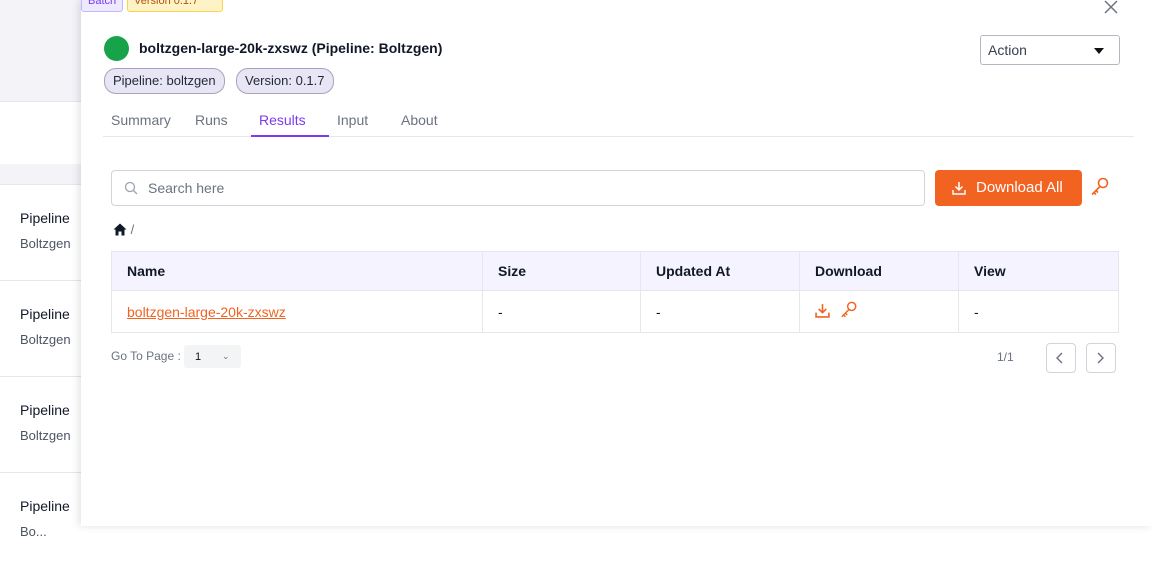  What do you see at coordinates (720, 311) in the screenshot?
I see `updated-at-cell: -` at bounding box center [720, 311].